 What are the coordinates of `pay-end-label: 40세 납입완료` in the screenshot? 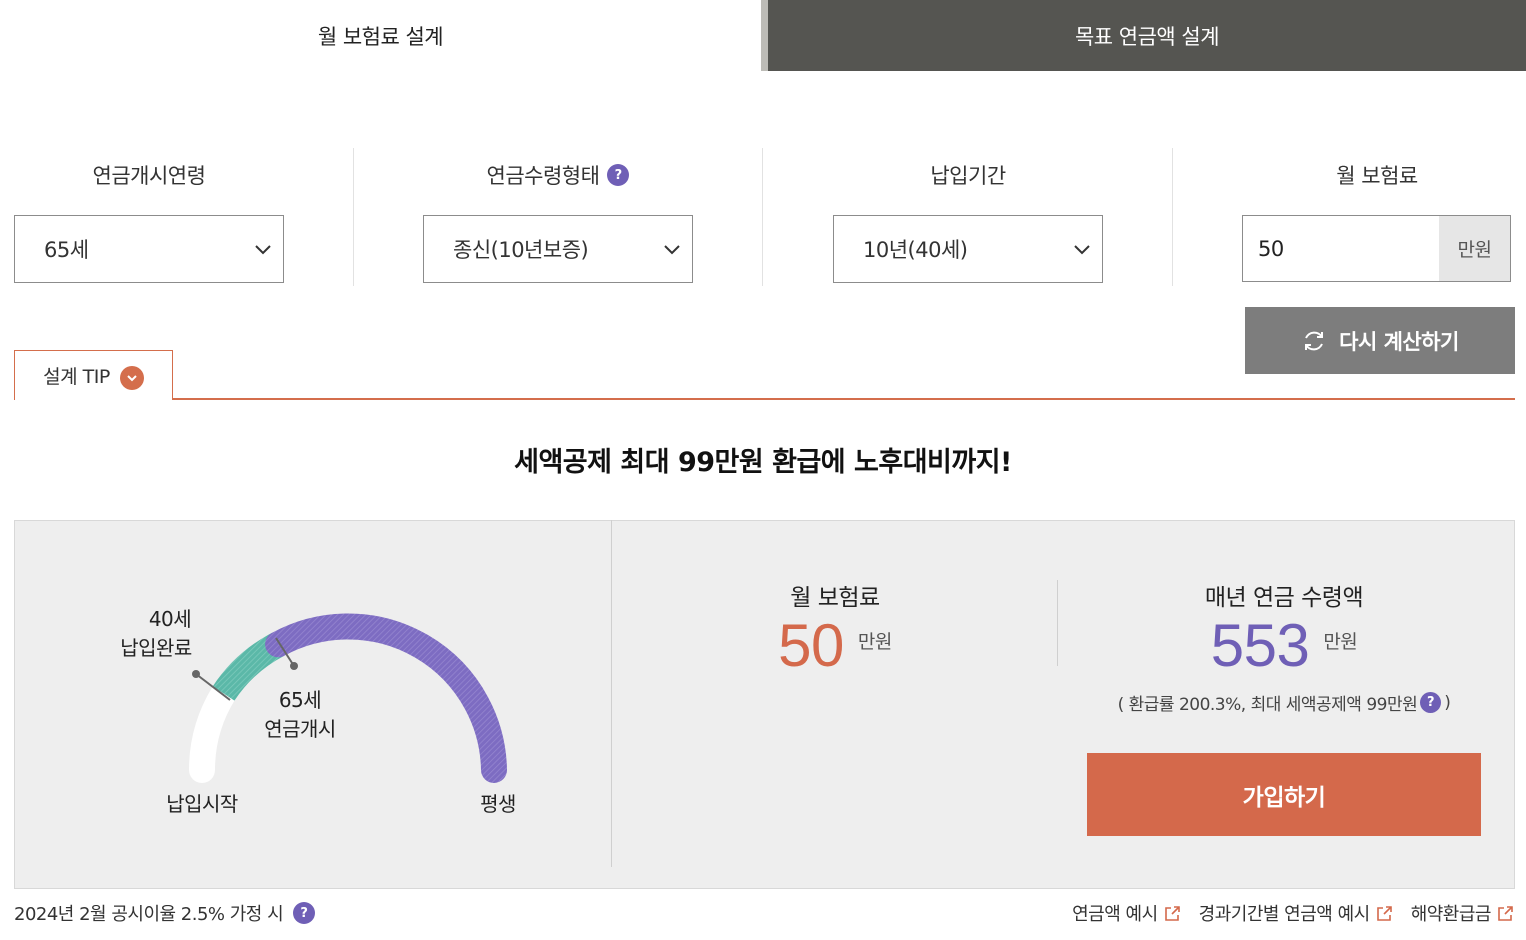 It's located at (156, 634).